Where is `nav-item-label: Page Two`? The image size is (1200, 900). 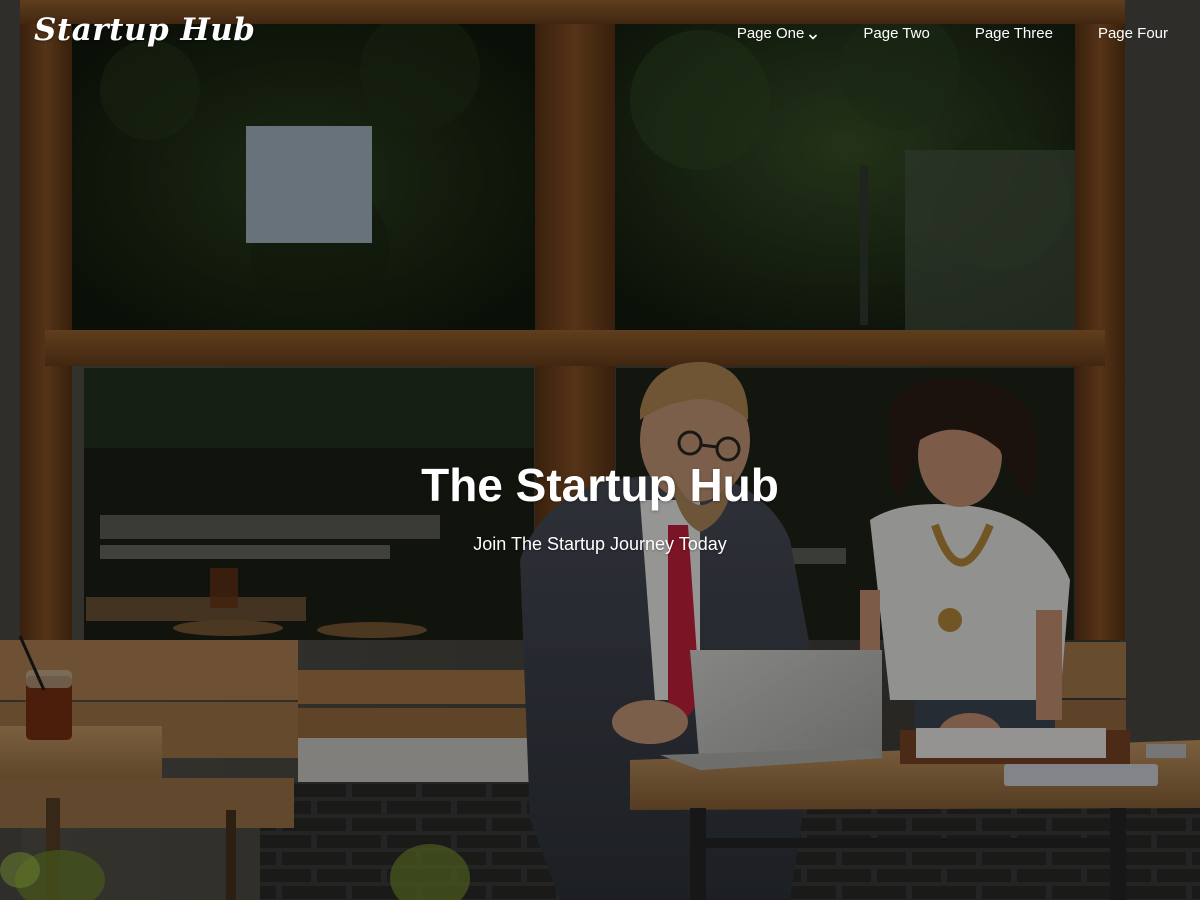 nav-item-label: Page Two is located at coordinates (896, 33).